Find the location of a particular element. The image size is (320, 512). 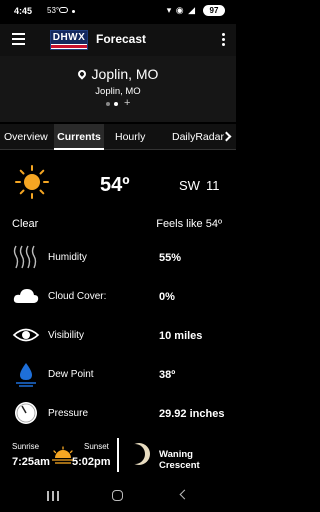

home-icon is located at coordinates (117, 495).